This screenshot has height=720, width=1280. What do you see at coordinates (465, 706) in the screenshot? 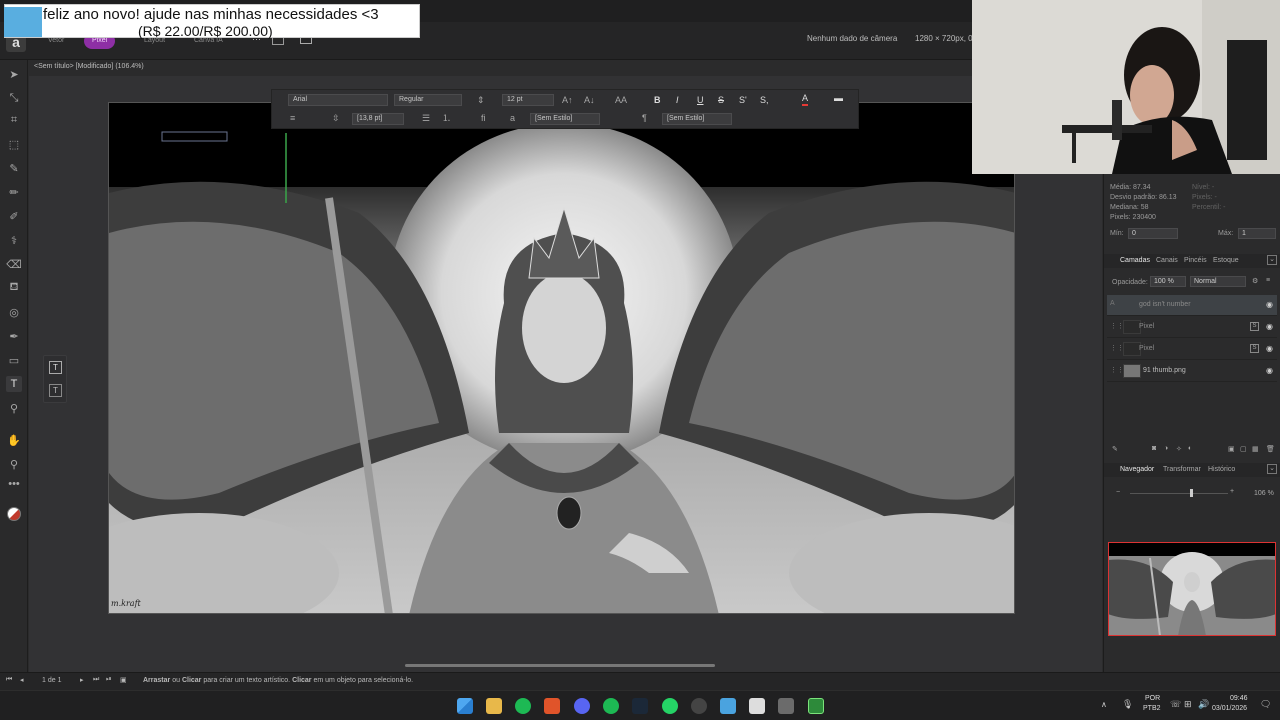
I see `windows-start-icon` at bounding box center [465, 706].